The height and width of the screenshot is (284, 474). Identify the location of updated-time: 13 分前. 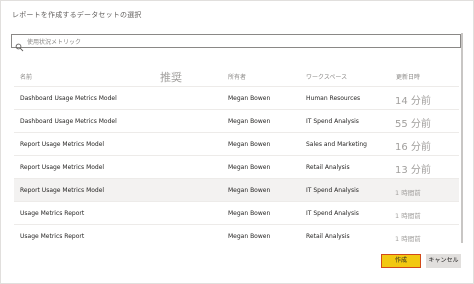
(413, 170).